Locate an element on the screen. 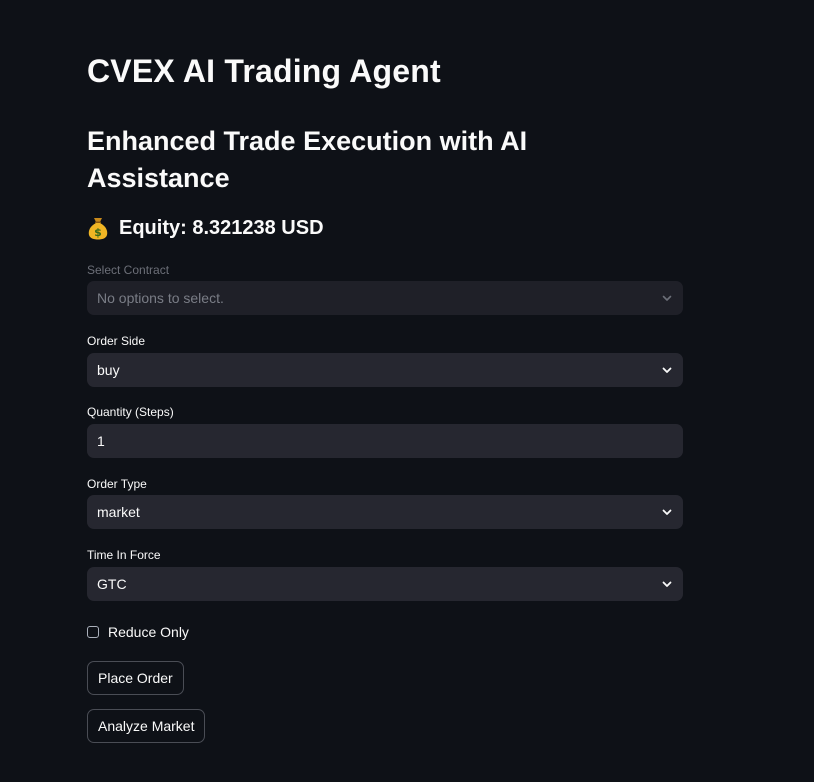 This screenshot has height=782, width=814. order-type-value: market is located at coordinates (118, 512).